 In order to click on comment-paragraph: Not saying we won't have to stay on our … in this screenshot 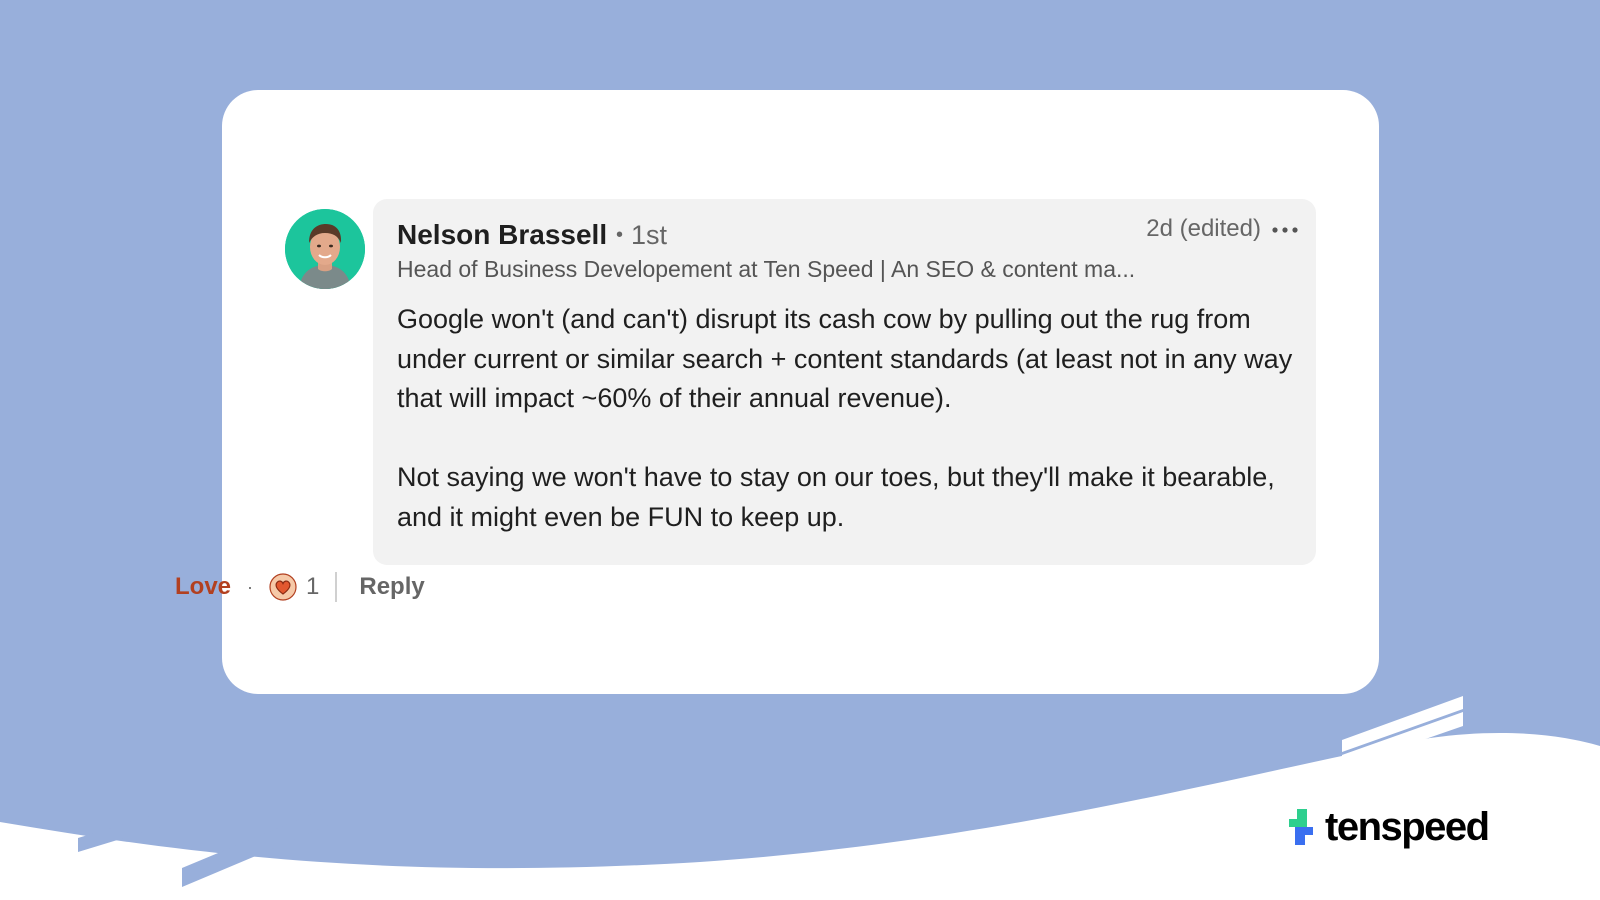, I will do `click(836, 497)`.